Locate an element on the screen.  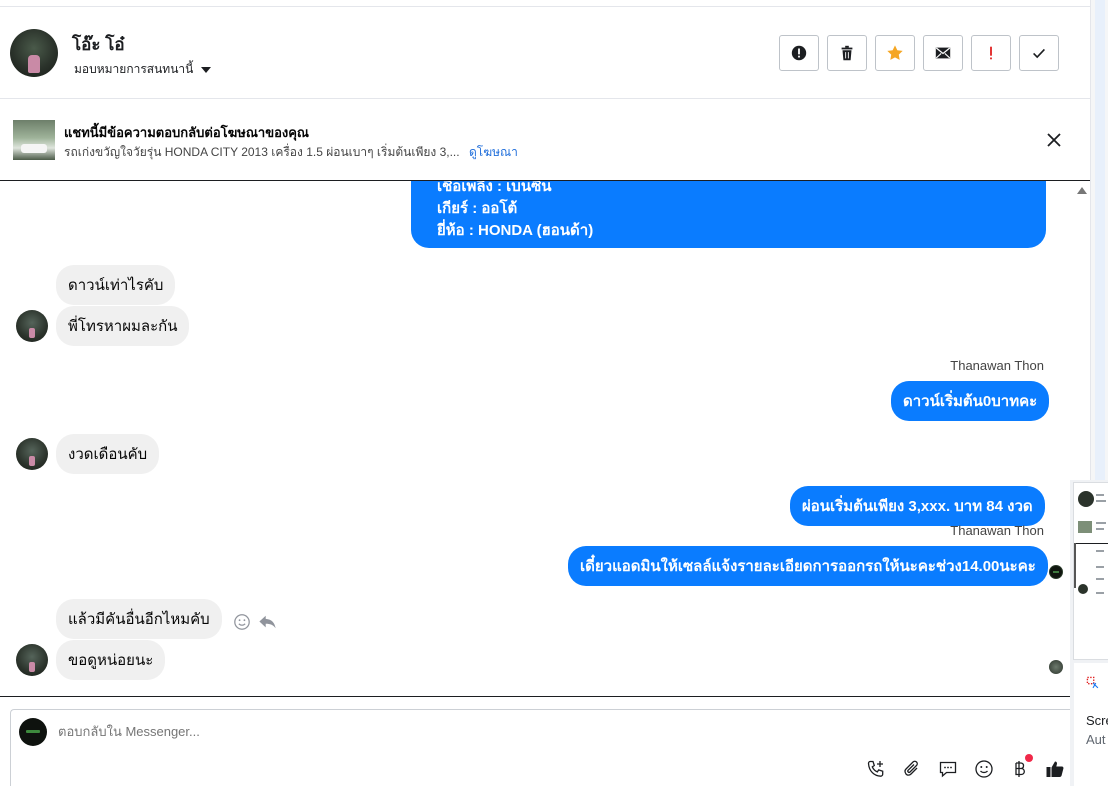
page-avatar is located at coordinates (33, 732).